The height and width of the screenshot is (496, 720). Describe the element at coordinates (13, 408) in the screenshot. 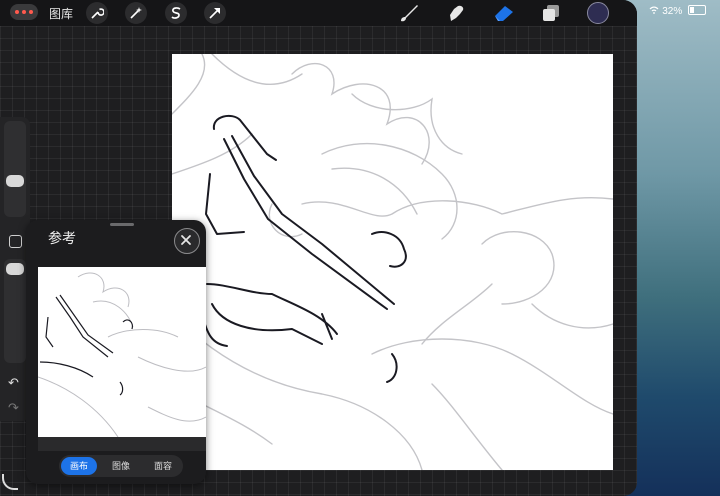

I see `redo-icon: ↷` at that location.